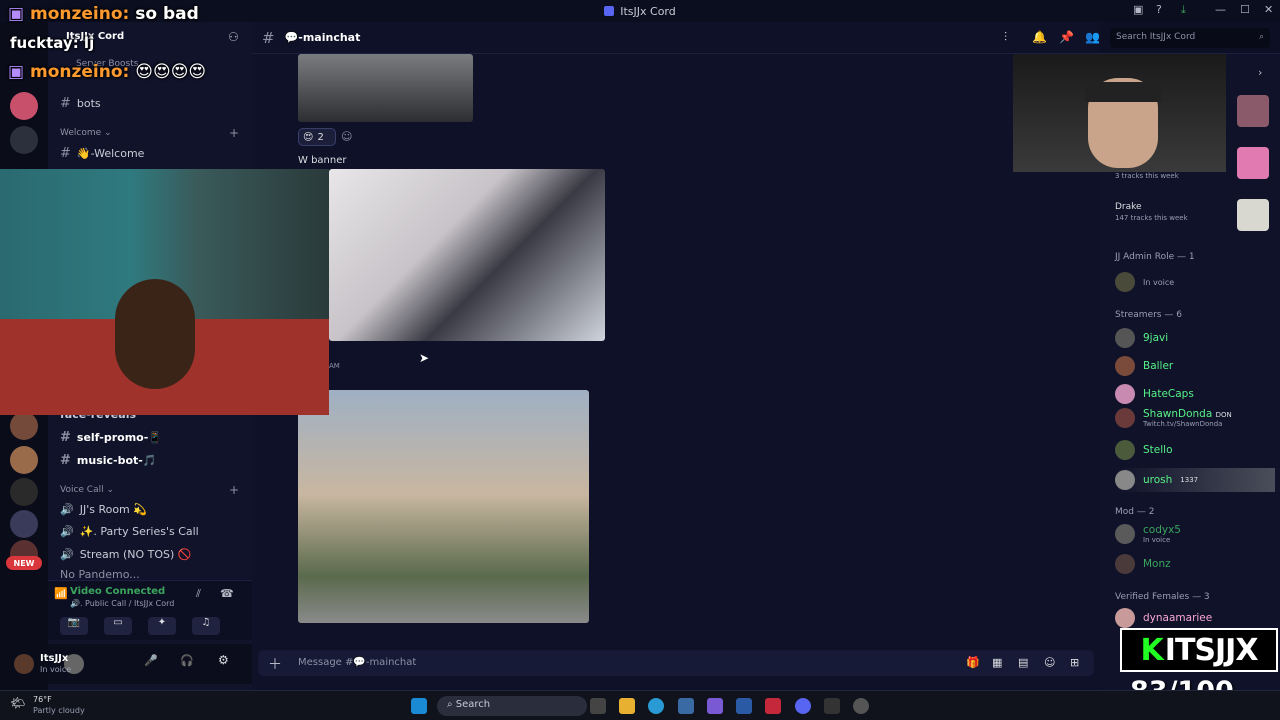  Describe the element at coordinates (1260, 72) in the screenshot. I see `chevron-right-icon: ›` at that location.